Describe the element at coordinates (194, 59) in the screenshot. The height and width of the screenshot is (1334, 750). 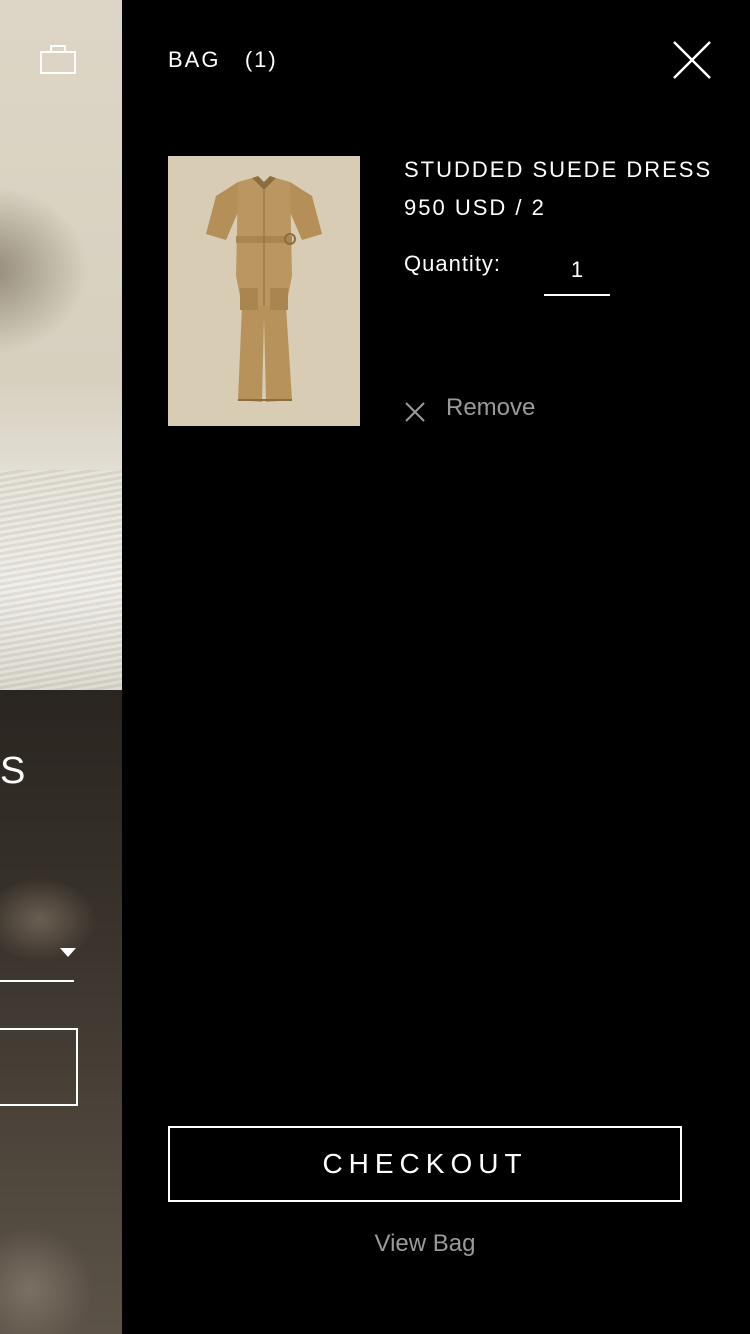
I see `bag-title-label: BAG` at that location.